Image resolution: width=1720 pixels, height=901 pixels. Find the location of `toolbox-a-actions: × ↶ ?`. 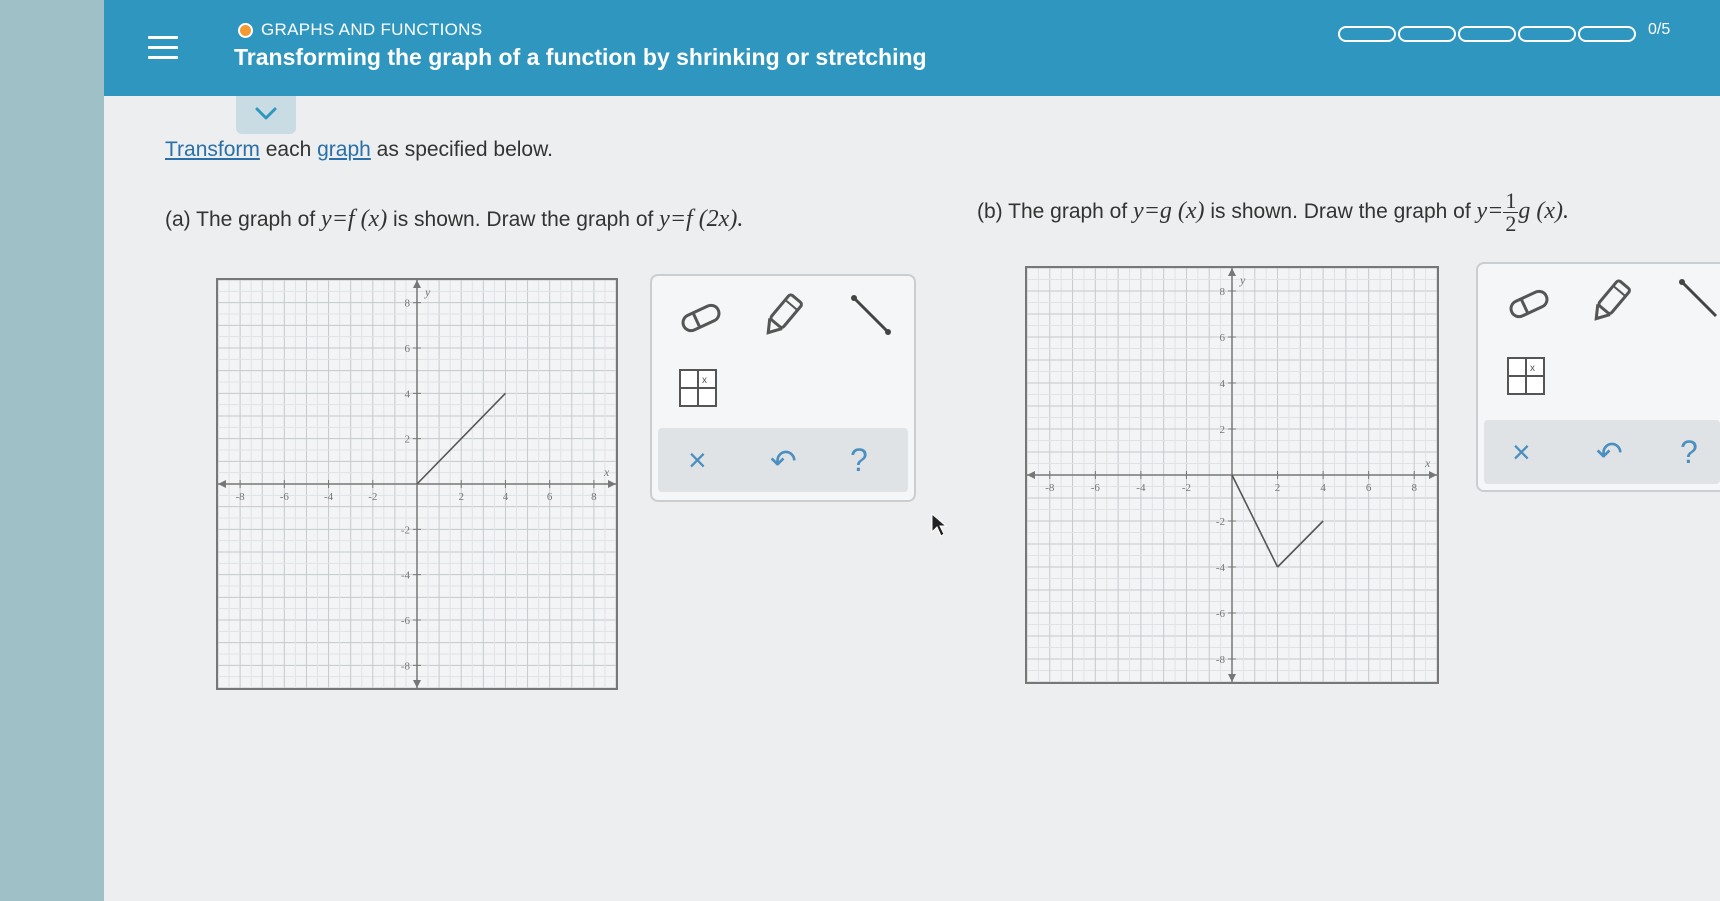

toolbox-a-actions: × ↶ ? is located at coordinates (783, 460).